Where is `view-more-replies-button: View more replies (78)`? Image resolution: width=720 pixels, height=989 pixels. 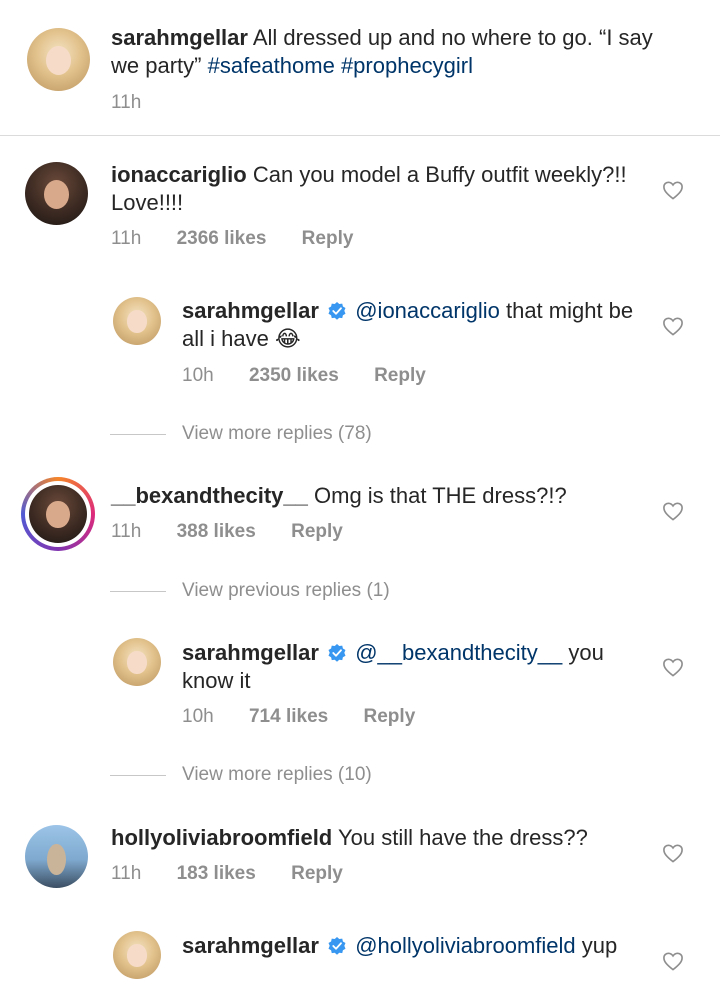 view-more-replies-button: View more replies (78) is located at coordinates (277, 434).